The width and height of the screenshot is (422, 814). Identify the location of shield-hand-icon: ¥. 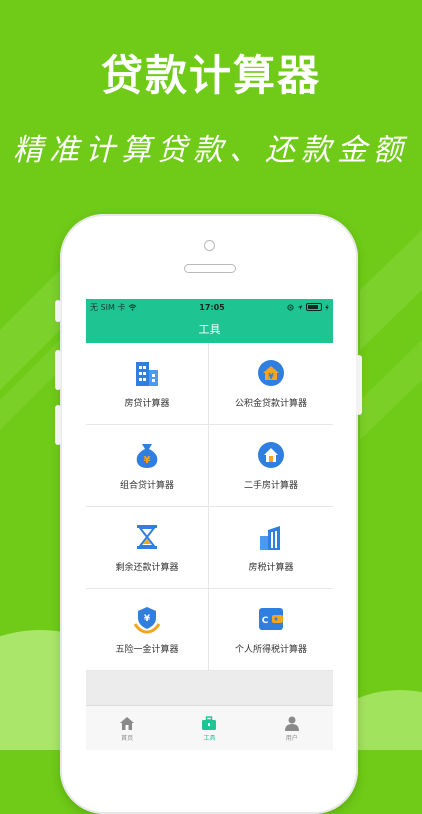
(147, 620).